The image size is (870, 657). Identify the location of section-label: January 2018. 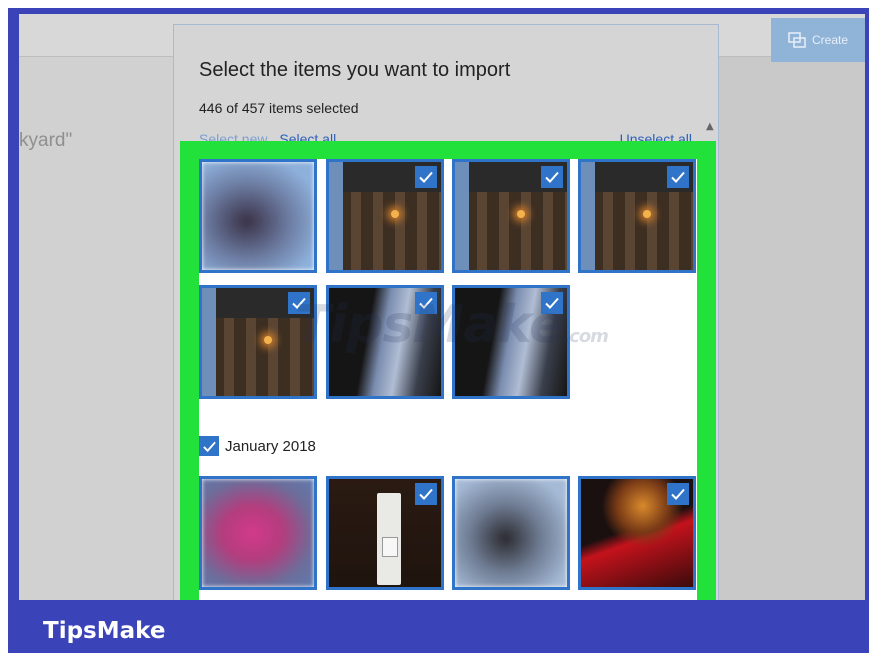
(270, 446).